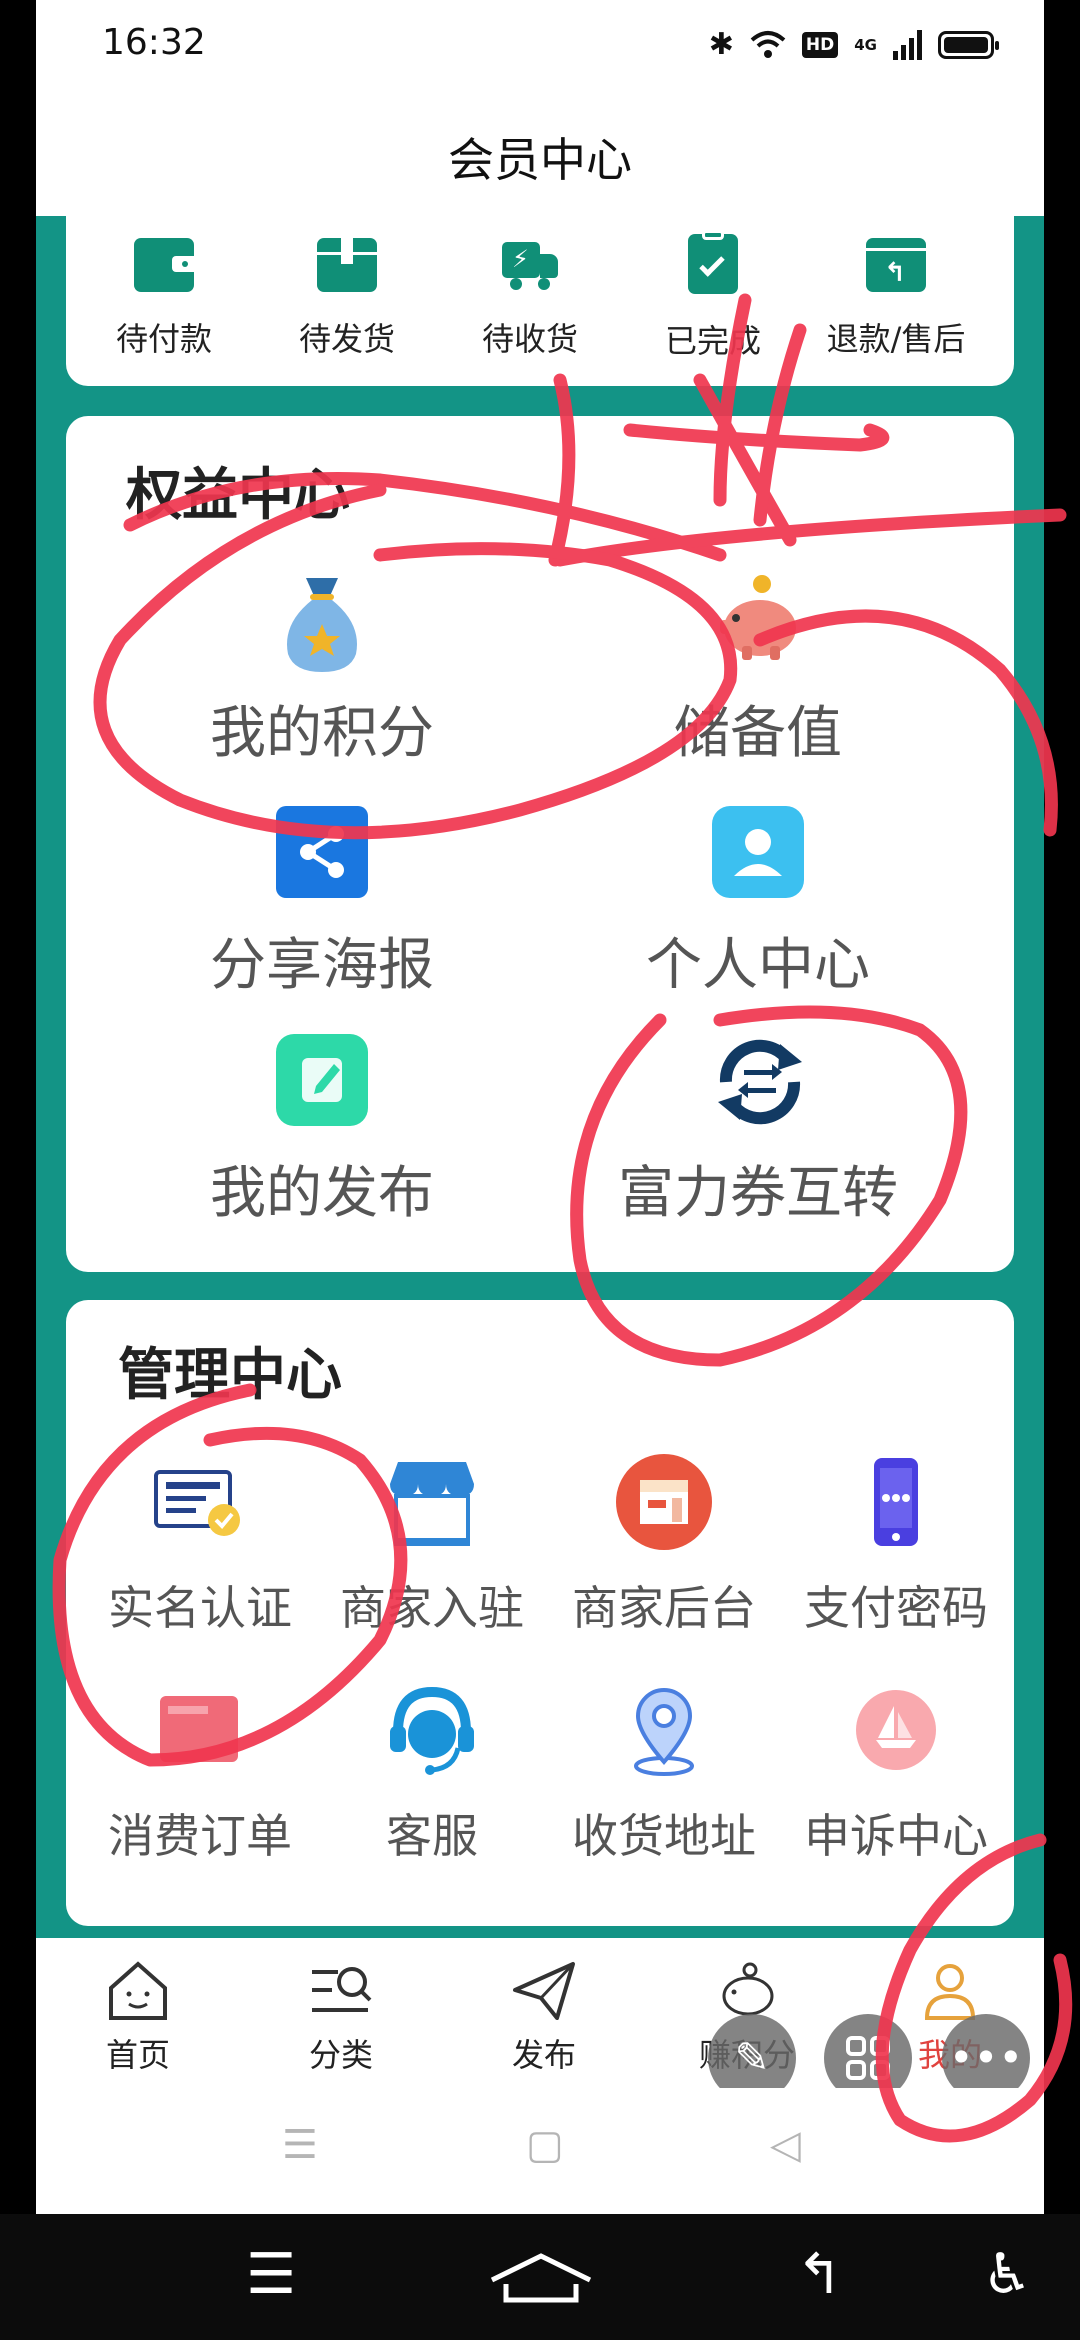 The width and height of the screenshot is (1080, 2340). I want to click on device-menu-icon: ☰, so click(271, 2274).